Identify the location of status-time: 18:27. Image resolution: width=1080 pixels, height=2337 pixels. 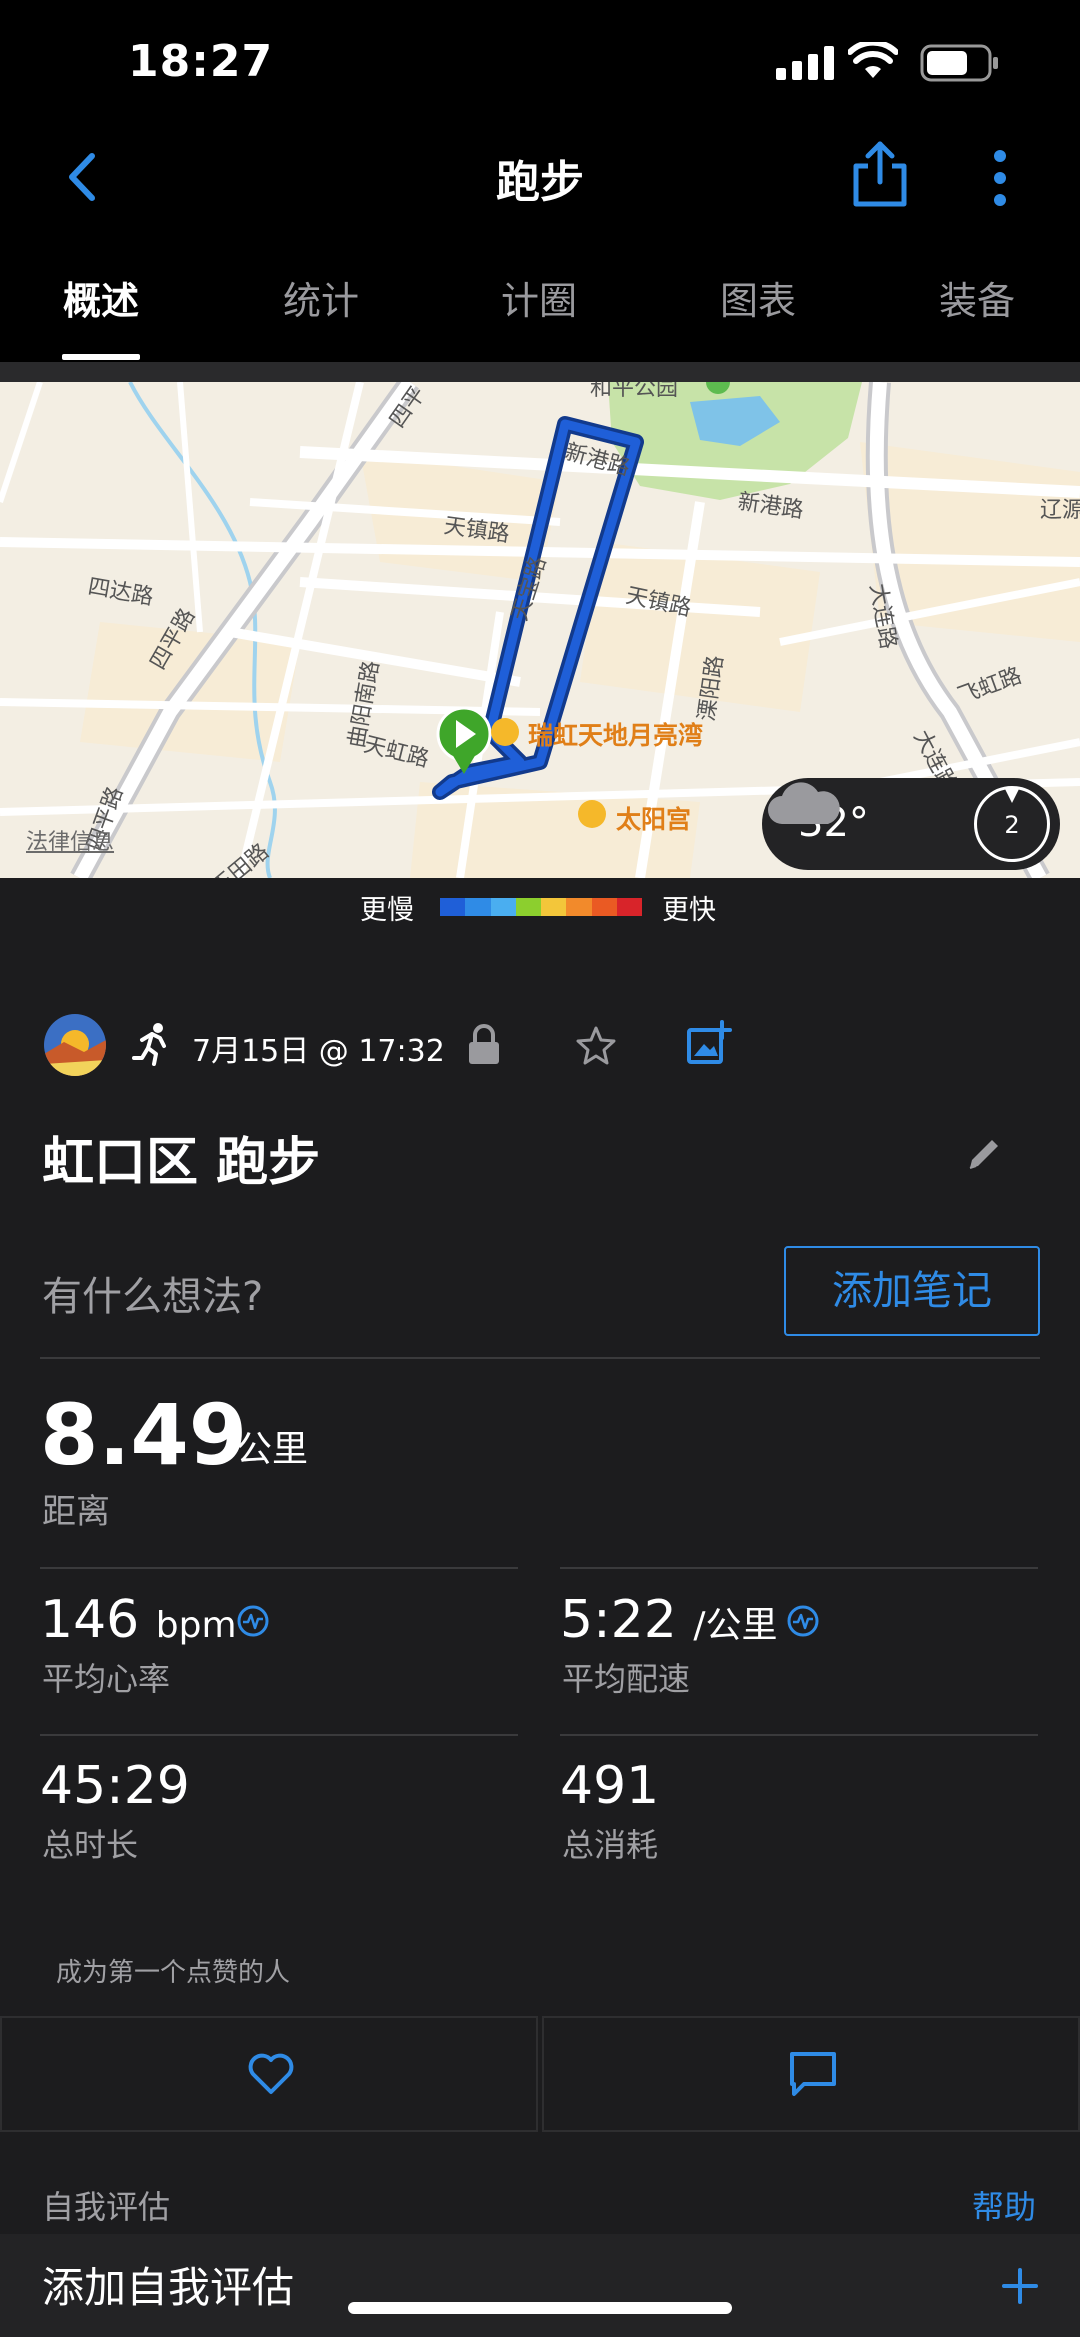
(201, 61).